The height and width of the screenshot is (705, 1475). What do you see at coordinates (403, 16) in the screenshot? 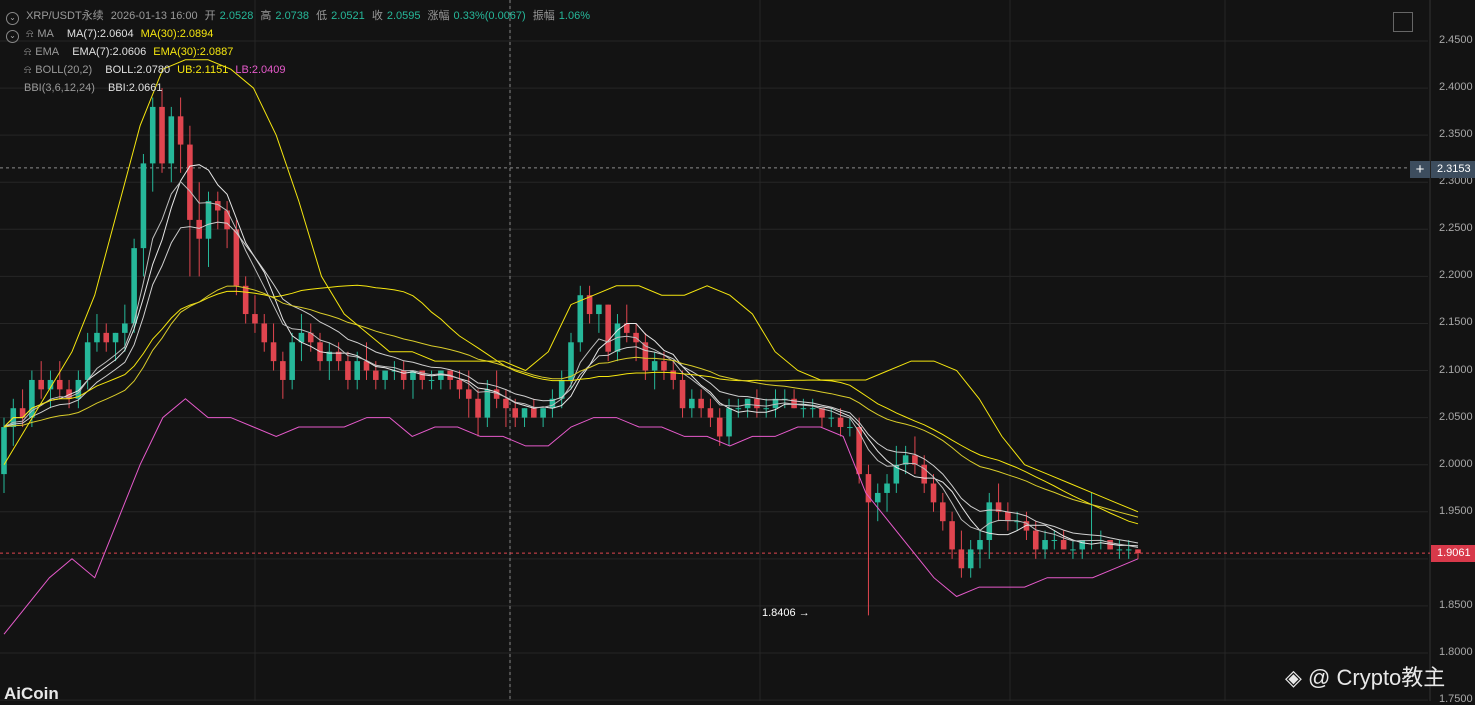
I see `close-value: 2.0595` at bounding box center [403, 16].